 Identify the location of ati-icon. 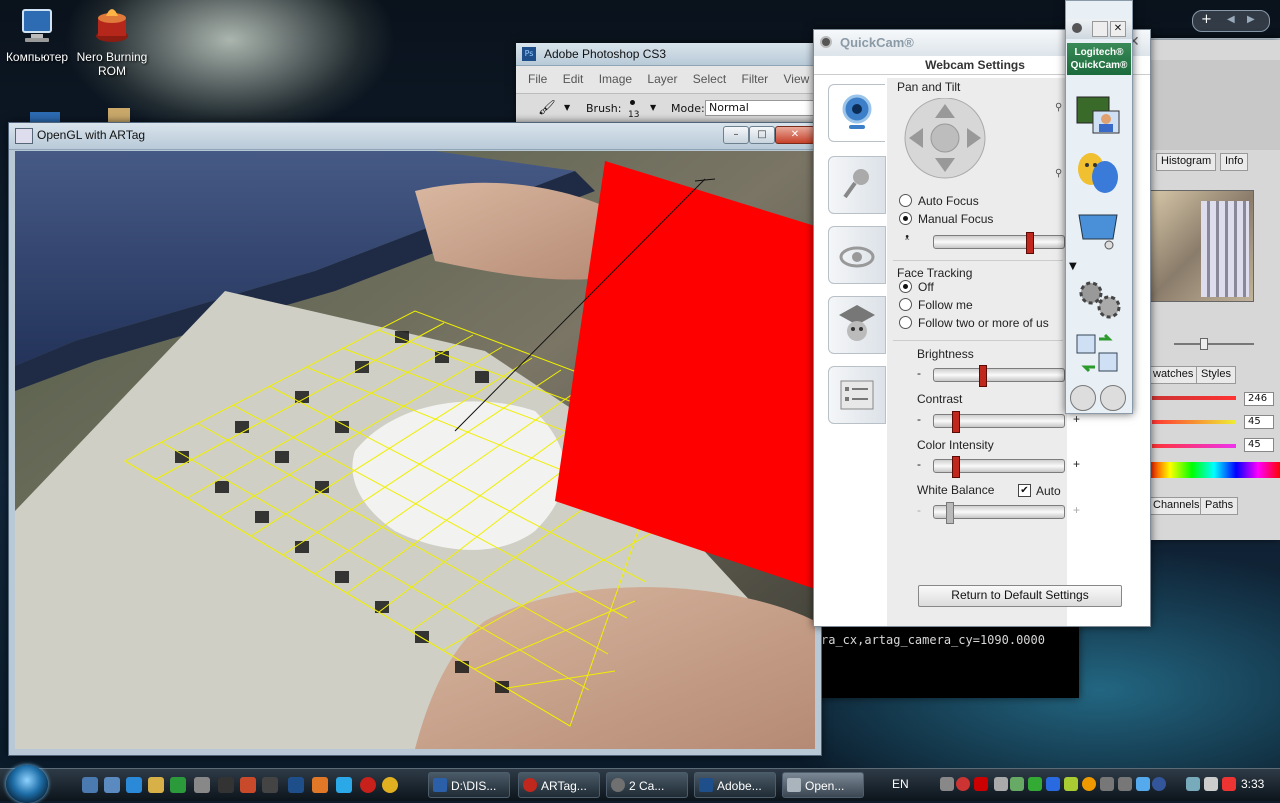
(981, 784).